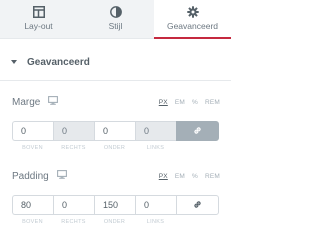 This screenshot has width=320, height=240. What do you see at coordinates (38, 19) in the screenshot?
I see `tab-layout: Lay-out` at bounding box center [38, 19].